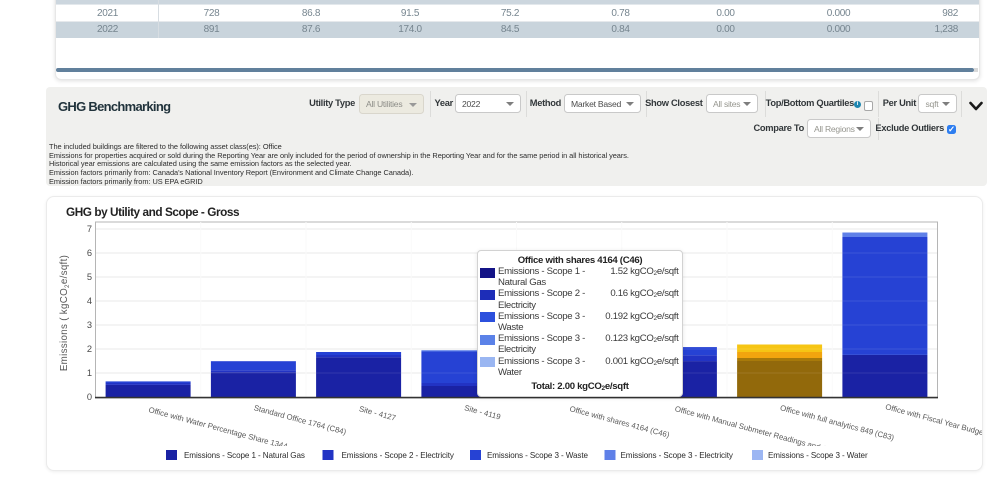 The height and width of the screenshot is (478, 1000). Describe the element at coordinates (89, 397) in the screenshot. I see `svg-text: 0` at that location.